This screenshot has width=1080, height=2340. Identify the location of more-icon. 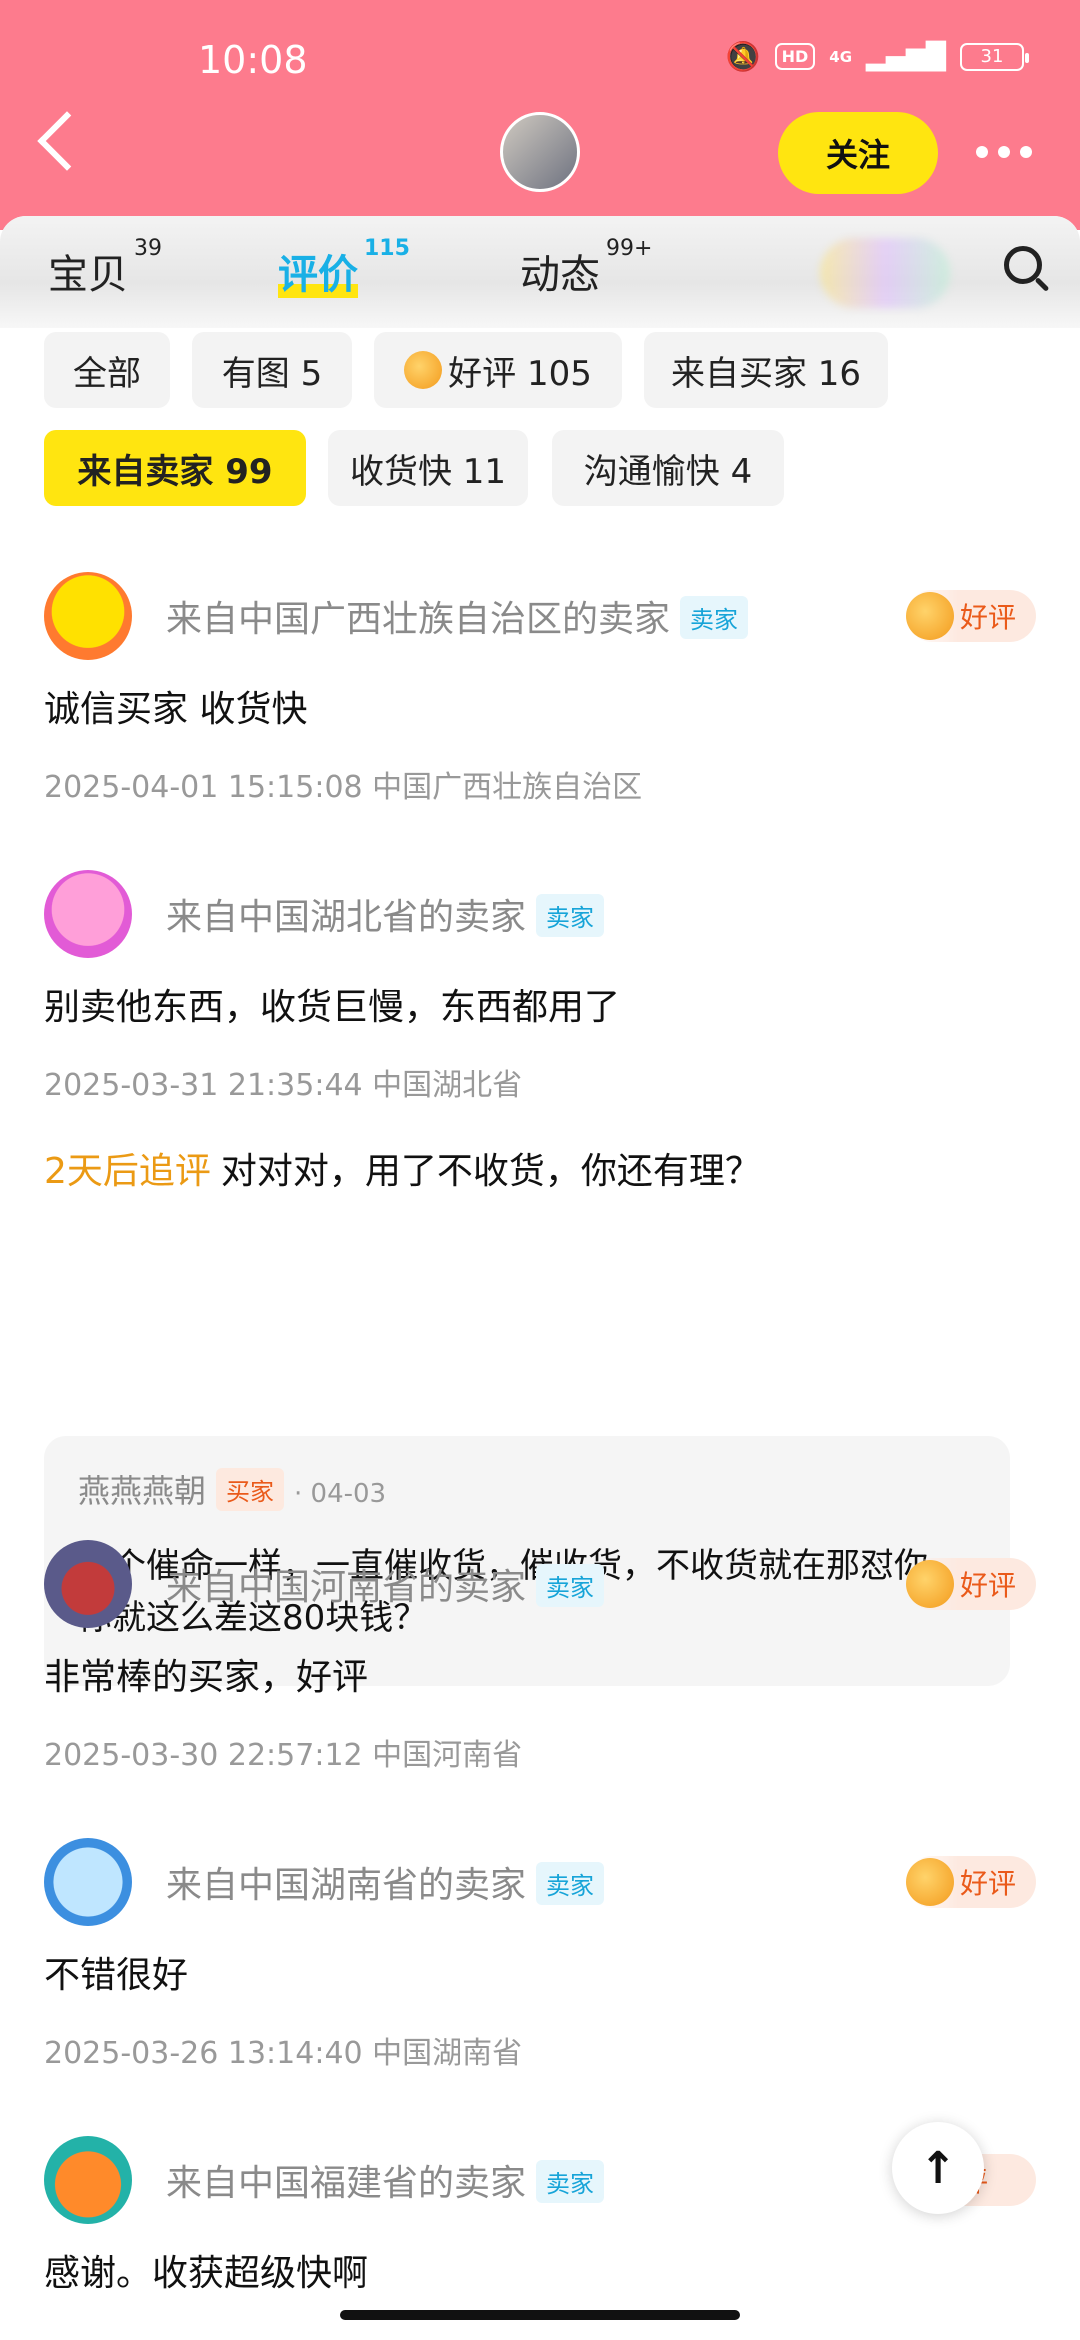
(1004, 152).